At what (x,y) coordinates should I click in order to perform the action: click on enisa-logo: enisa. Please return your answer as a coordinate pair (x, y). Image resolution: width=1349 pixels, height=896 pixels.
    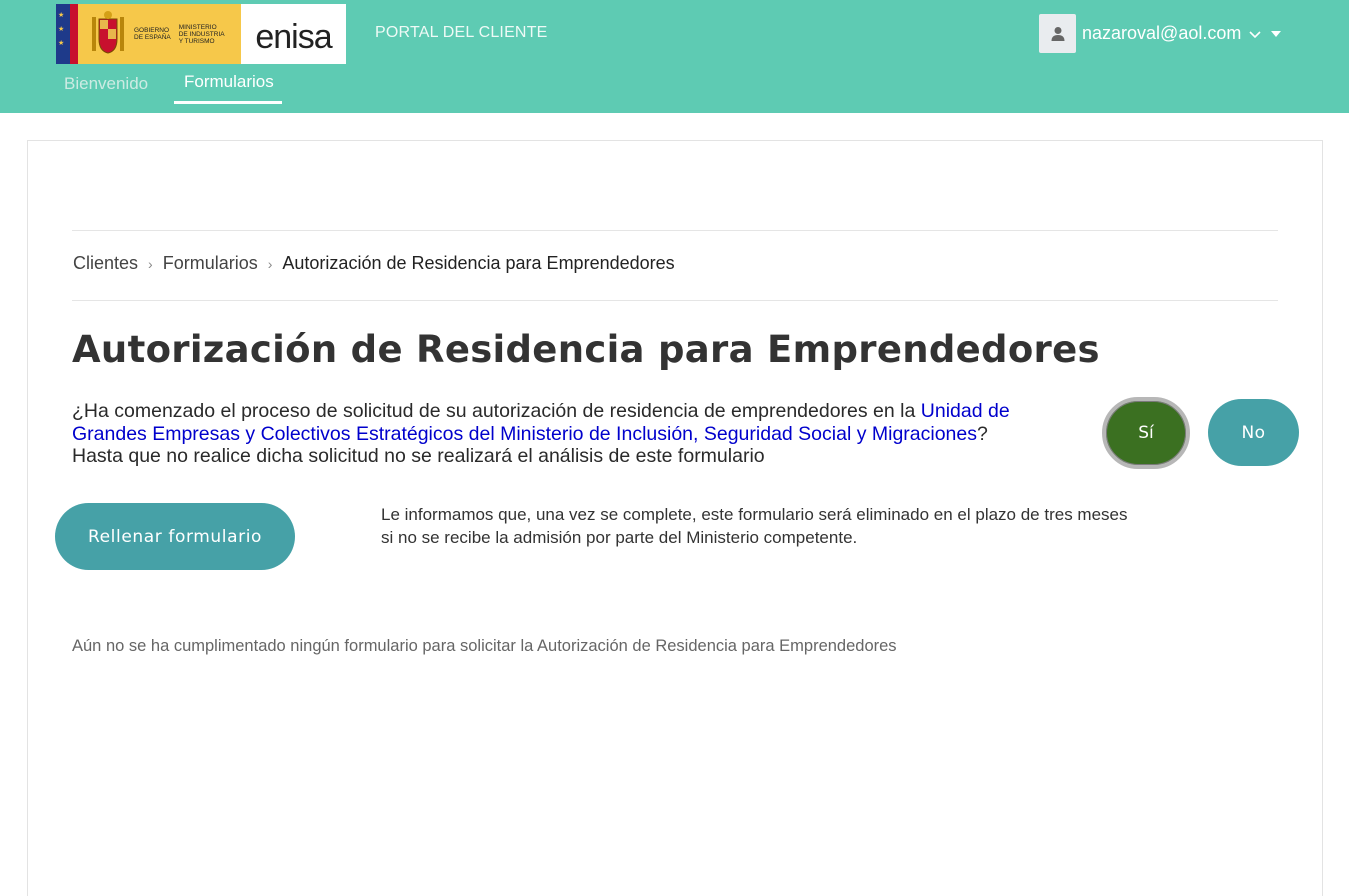
    Looking at the image, I should click on (293, 34).